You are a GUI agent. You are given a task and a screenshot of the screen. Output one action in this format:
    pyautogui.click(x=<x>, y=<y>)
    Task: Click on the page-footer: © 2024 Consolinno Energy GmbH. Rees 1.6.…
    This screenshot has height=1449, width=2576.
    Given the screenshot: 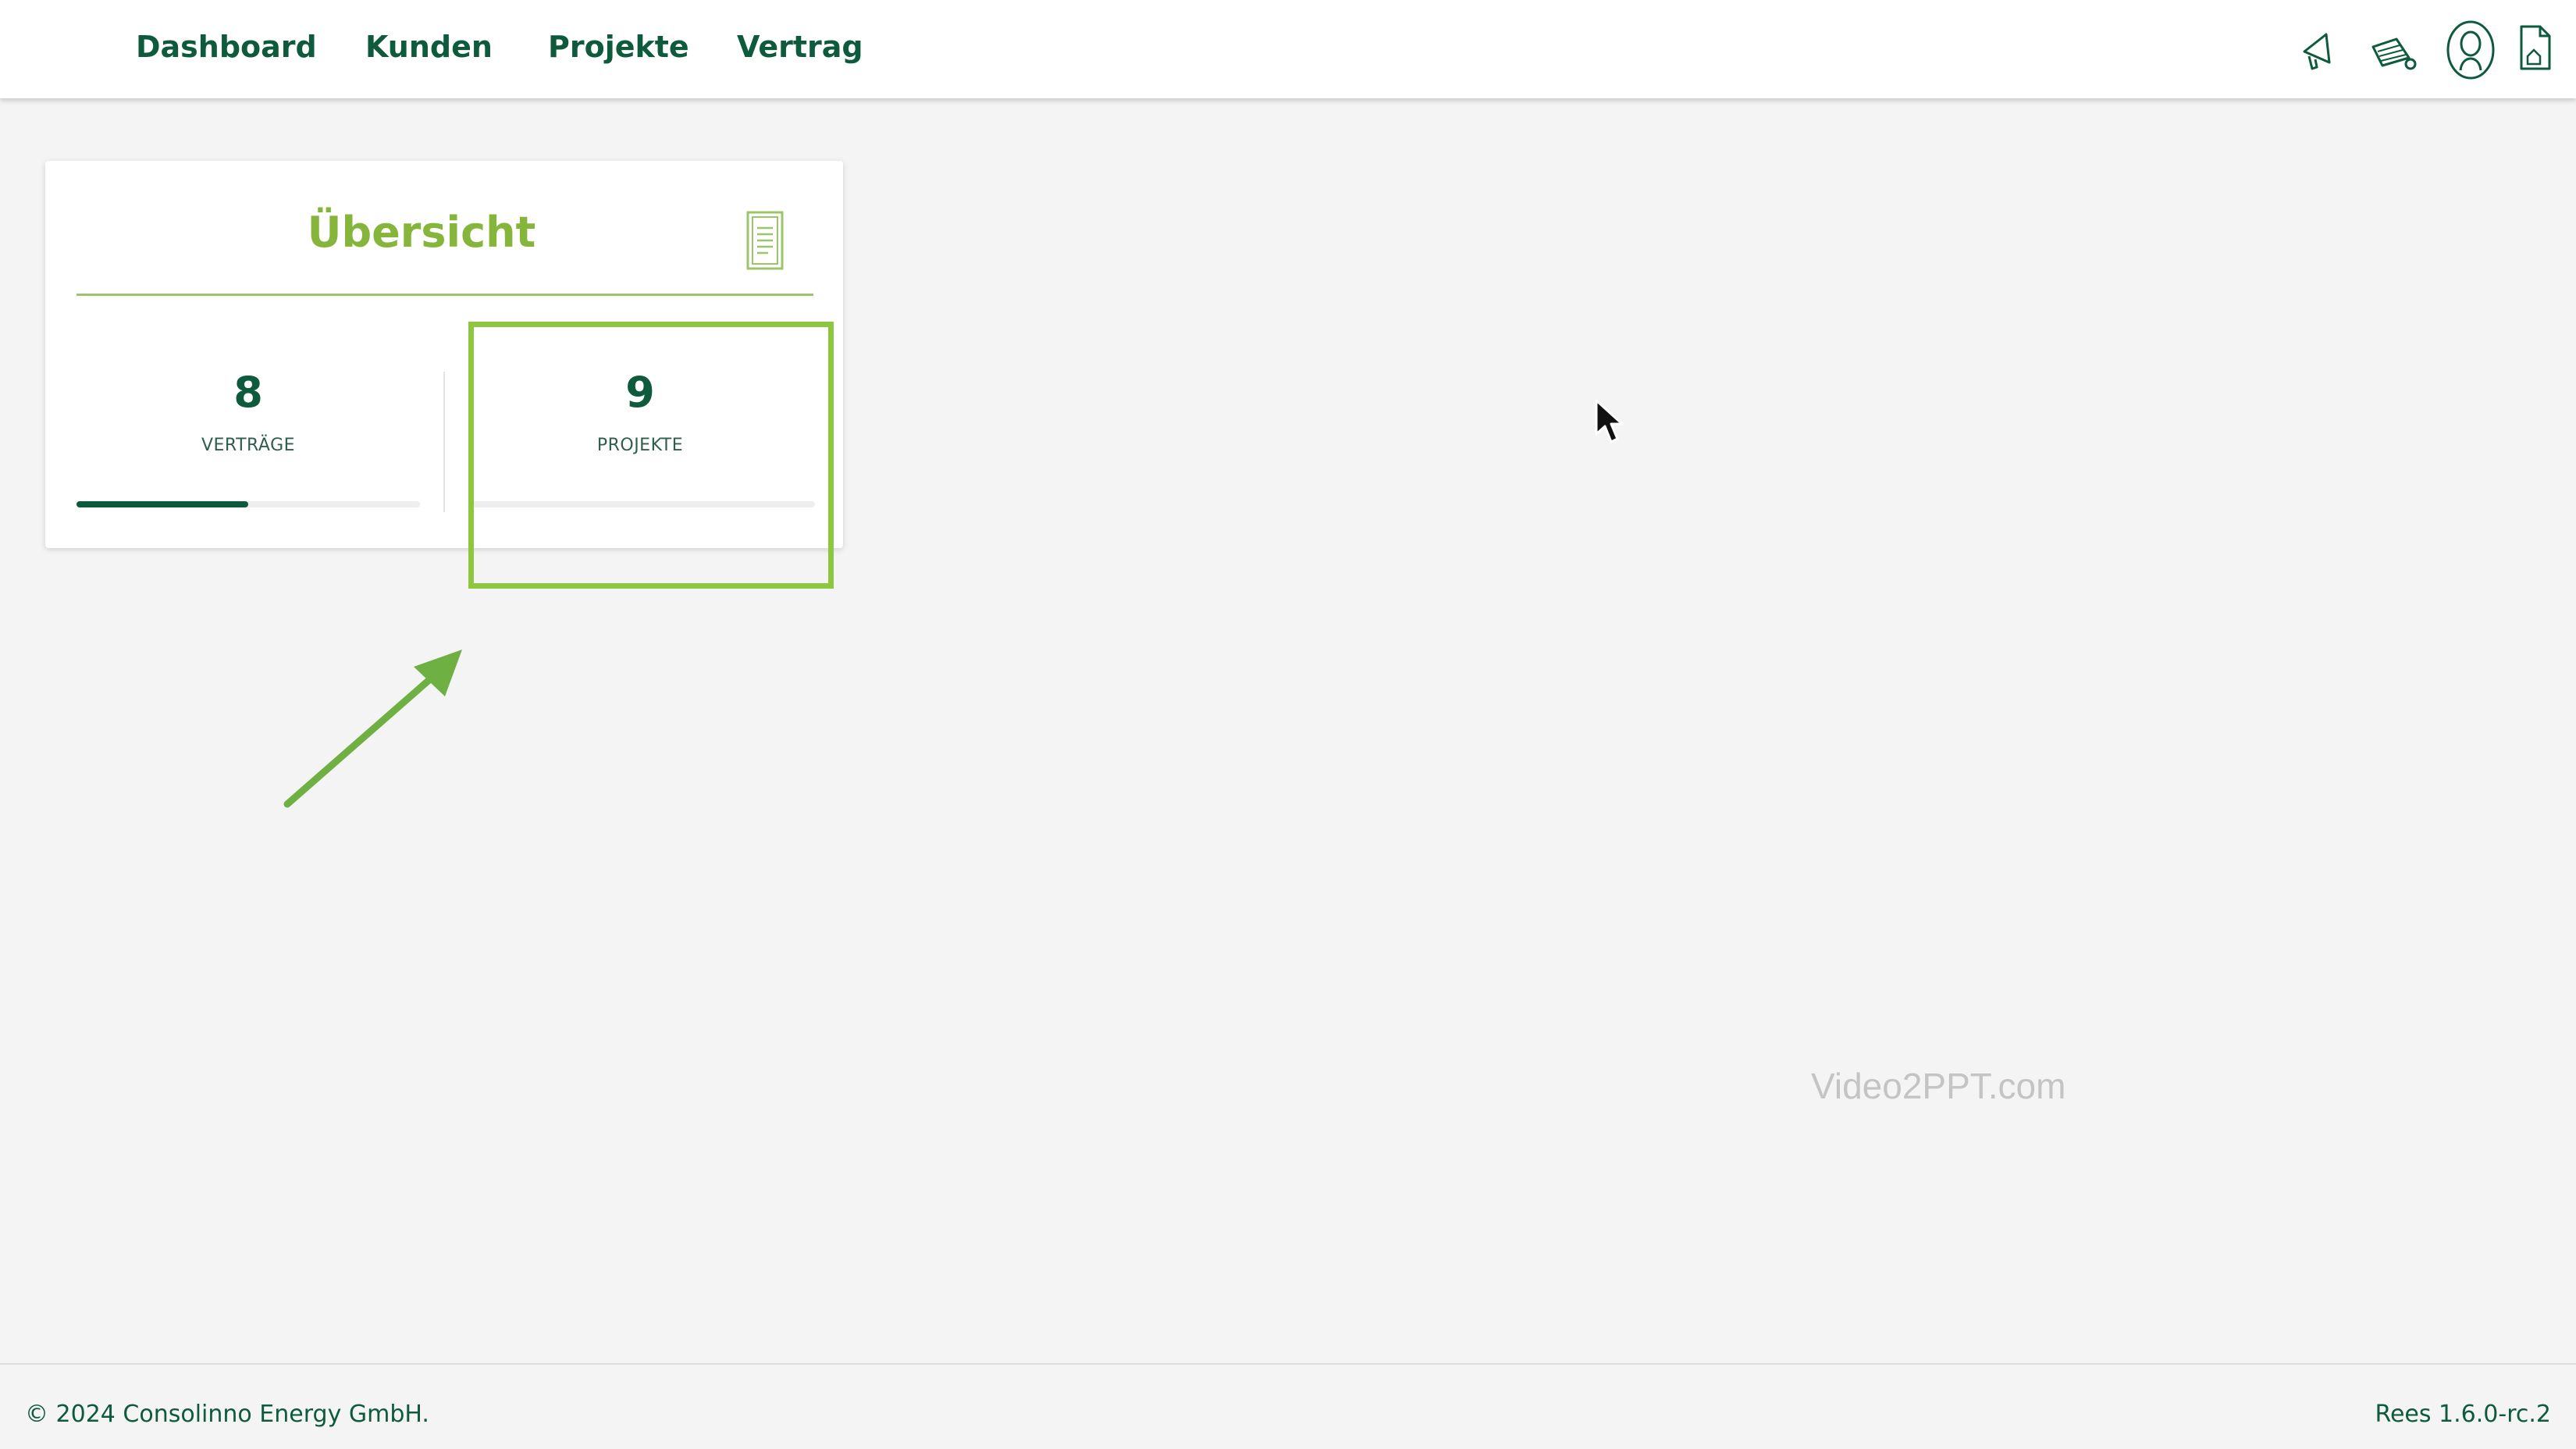 What is the action you would take?
    pyautogui.click(x=1288, y=1406)
    